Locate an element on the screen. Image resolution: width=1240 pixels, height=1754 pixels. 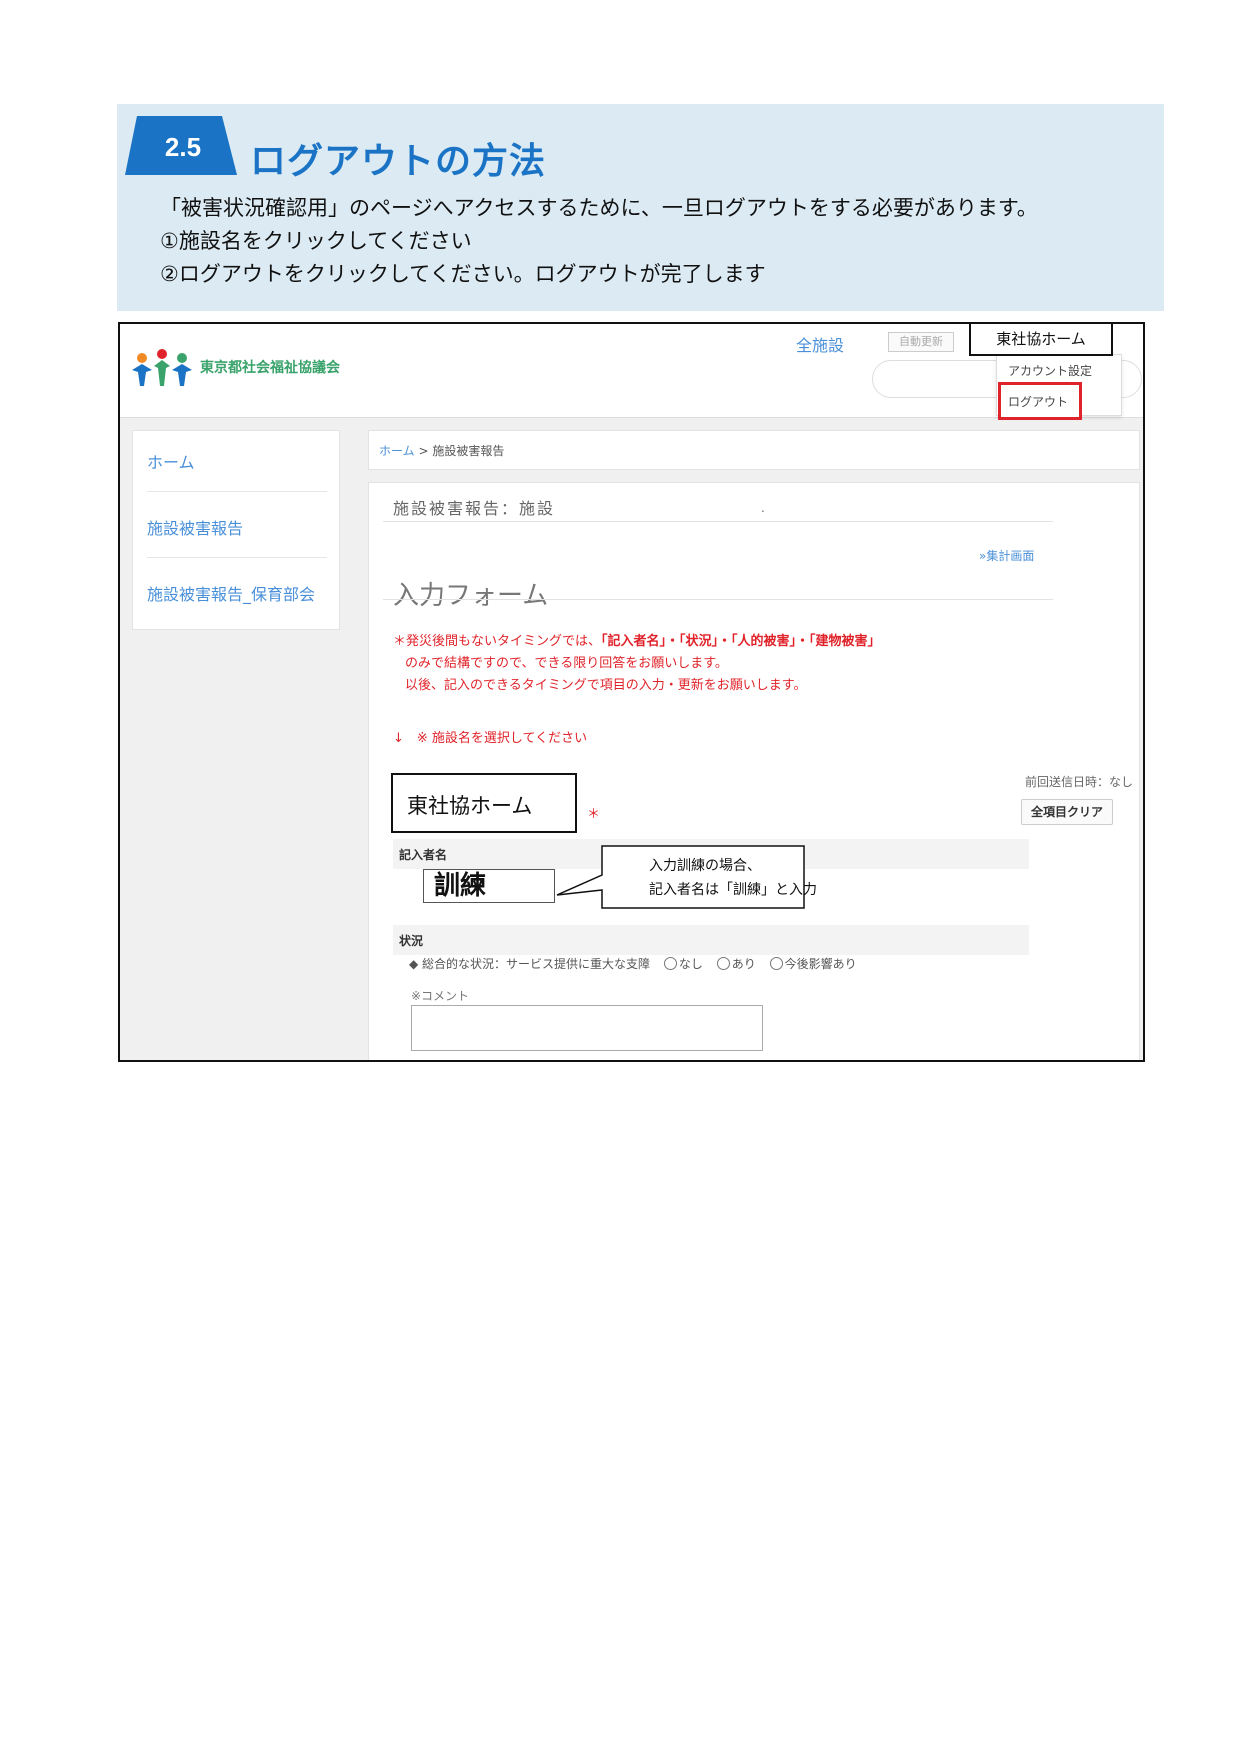
clear-all-button: 全項目クリア is located at coordinates (1067, 812).